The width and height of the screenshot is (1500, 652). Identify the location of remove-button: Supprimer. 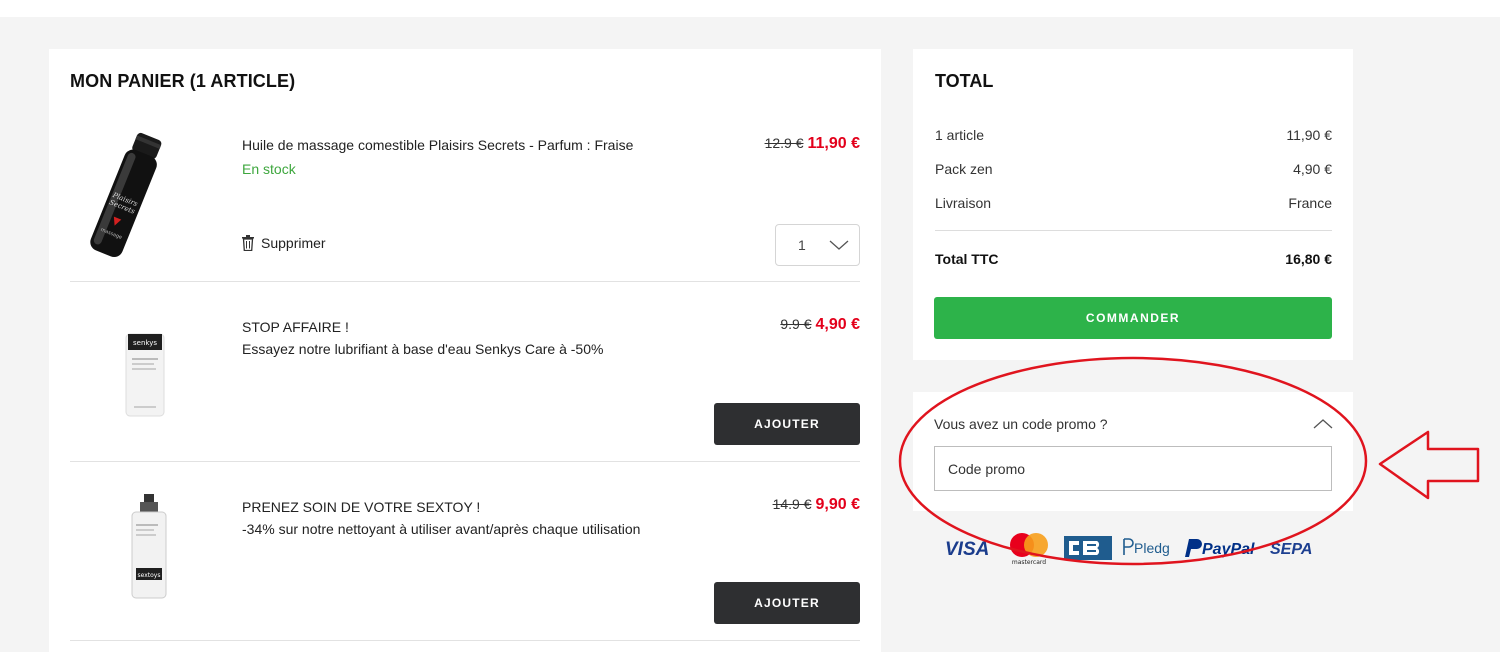
(283, 243).